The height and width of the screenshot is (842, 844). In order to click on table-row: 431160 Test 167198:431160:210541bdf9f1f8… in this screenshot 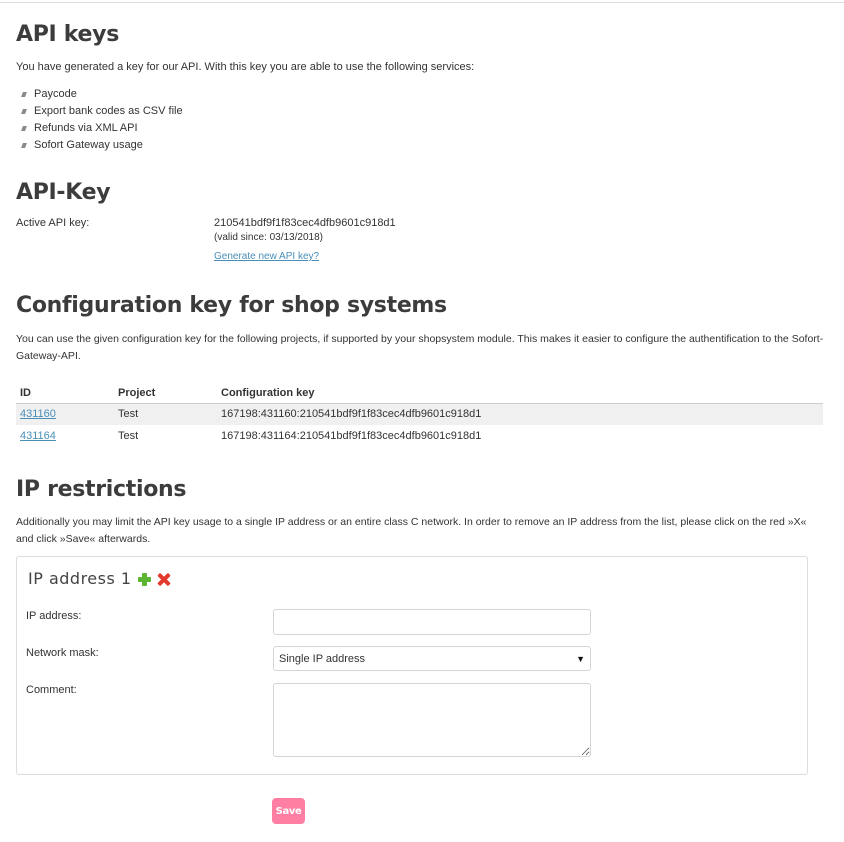, I will do `click(419, 414)`.